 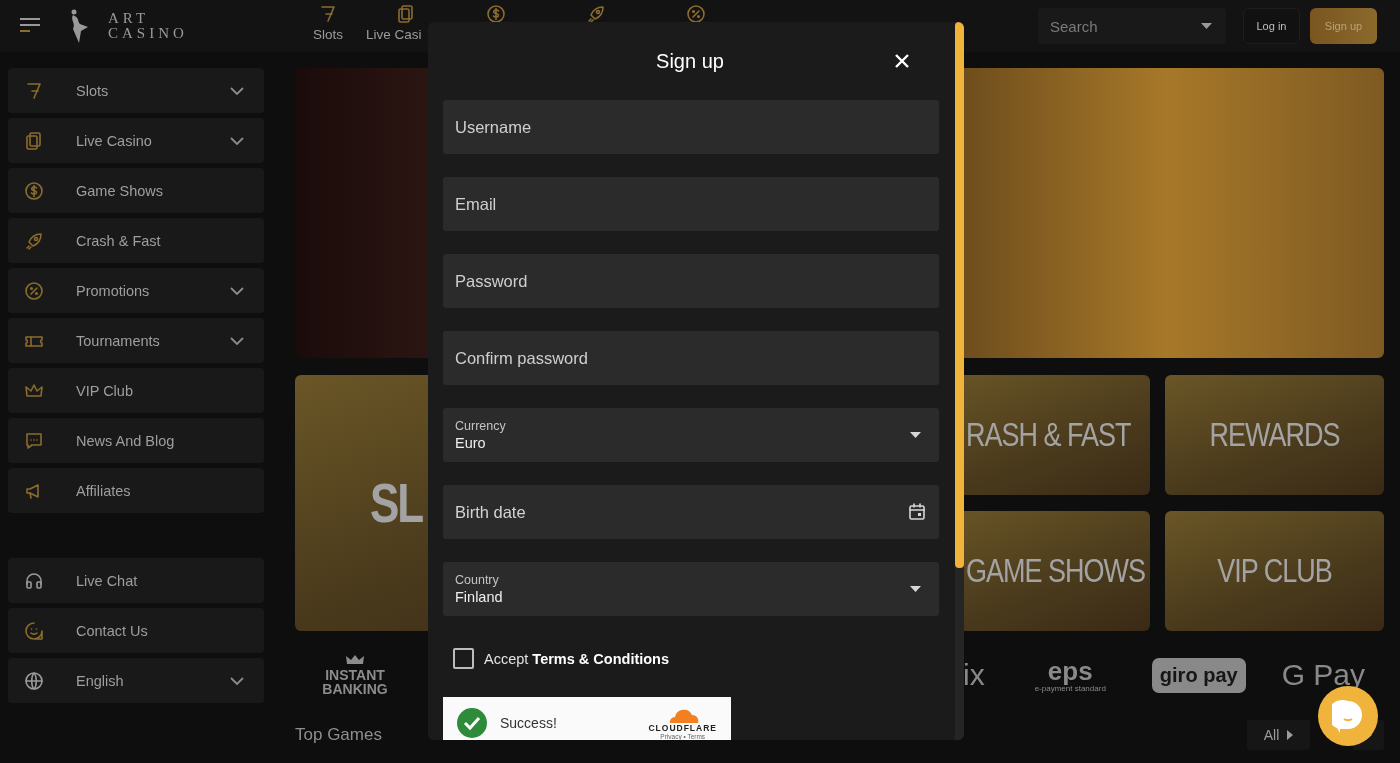 I want to click on payment-logo: G Pay, so click(x=1323, y=675).